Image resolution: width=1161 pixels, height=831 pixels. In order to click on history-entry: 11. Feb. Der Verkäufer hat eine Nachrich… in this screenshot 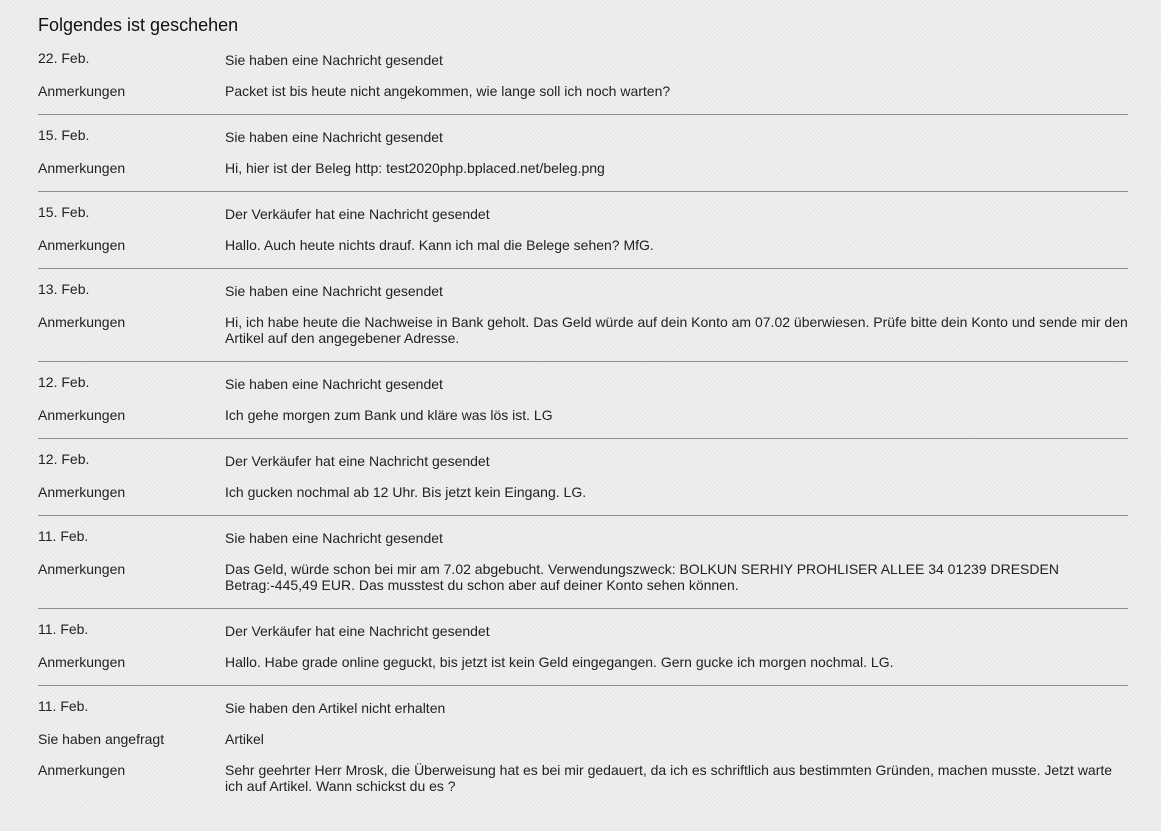, I will do `click(583, 653)`.